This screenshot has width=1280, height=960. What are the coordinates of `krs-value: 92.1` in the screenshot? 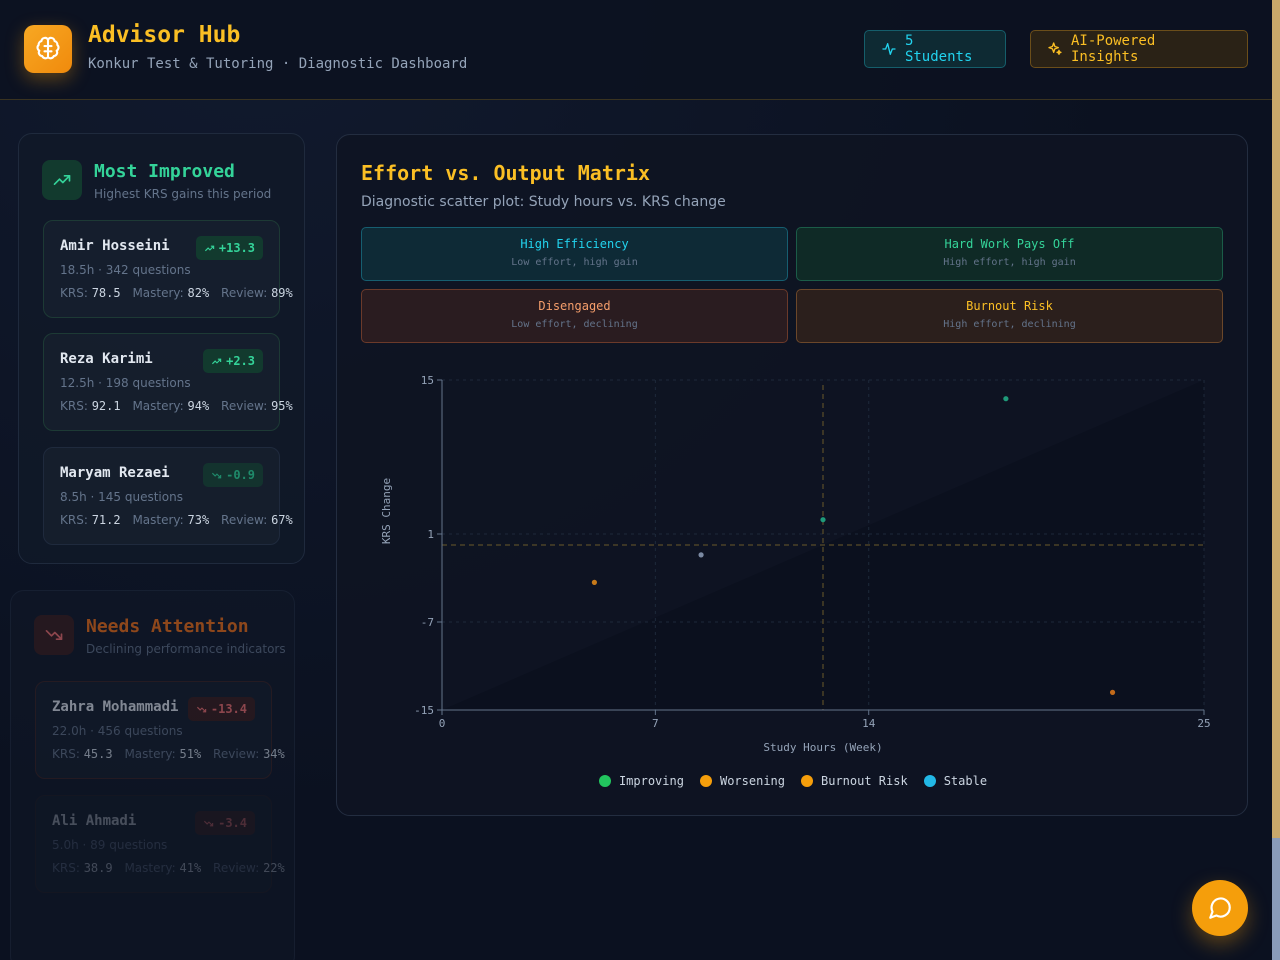 It's located at (106, 406).